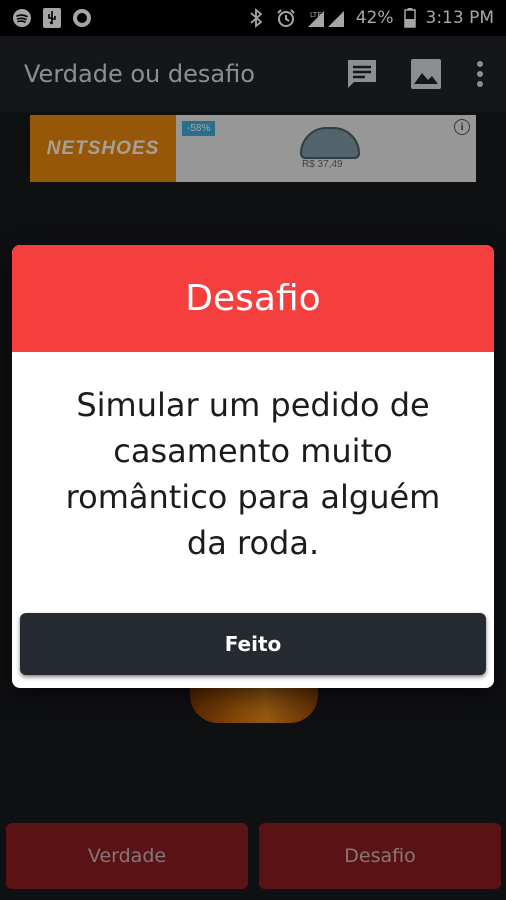 The image size is (506, 900). Describe the element at coordinates (253, 298) in the screenshot. I see `dialog-title: Desafio` at that location.